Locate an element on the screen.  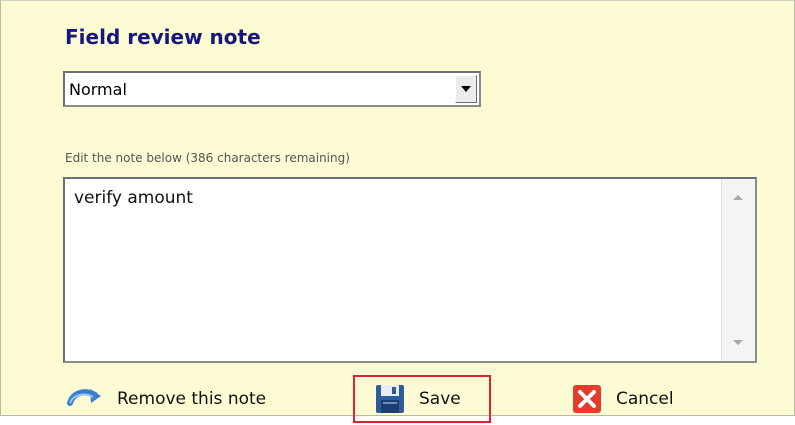
scroll-up-arrow-icon is located at coordinates (738, 197).